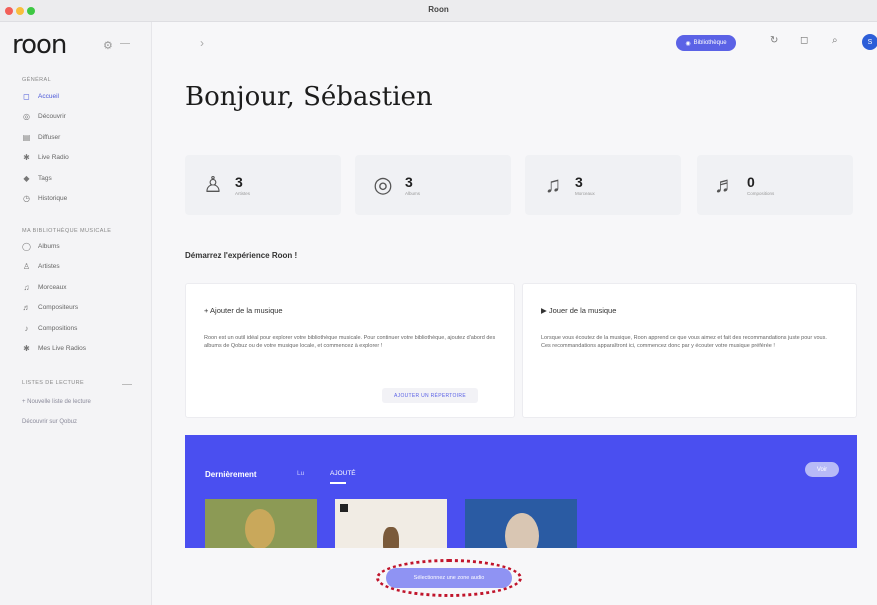 The image size is (877, 605). What do you see at coordinates (243, 310) in the screenshot?
I see `add-music-title: + Ajouter de la musique` at bounding box center [243, 310].